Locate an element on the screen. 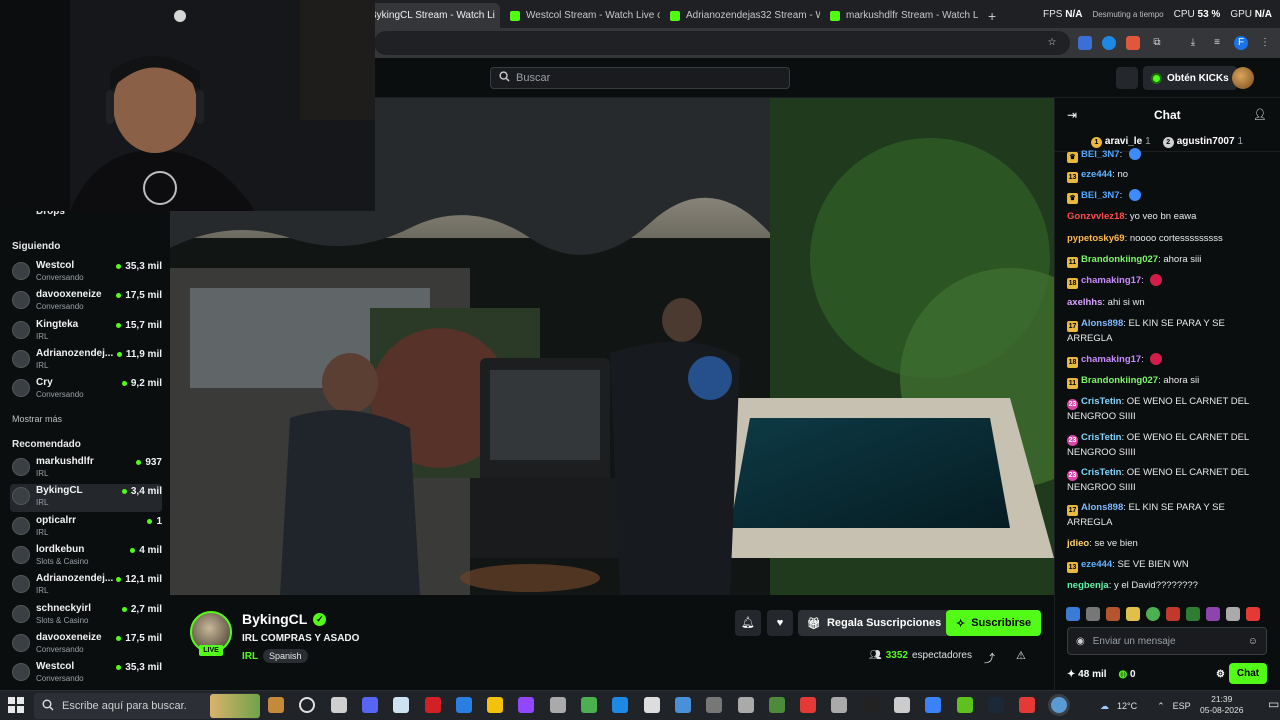 This screenshot has height=720, width=1280. capcut-icon is located at coordinates (682, 705).